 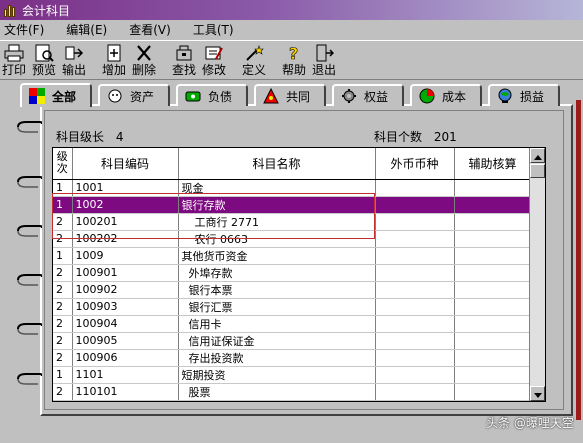 I want to click on scroll-thumb, so click(x=537, y=171).